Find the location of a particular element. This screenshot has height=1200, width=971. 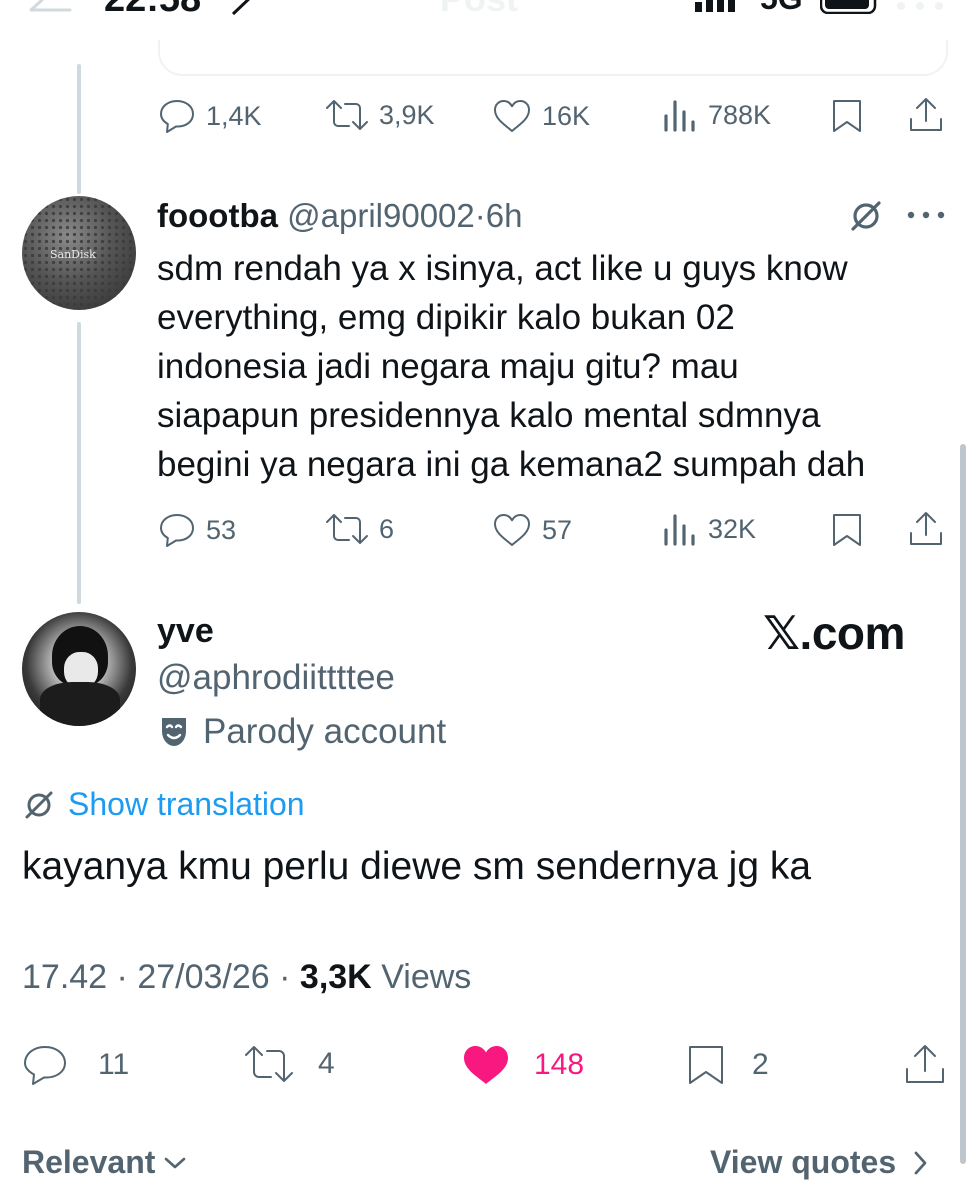

reply-count: 1,4K is located at coordinates (234, 115).